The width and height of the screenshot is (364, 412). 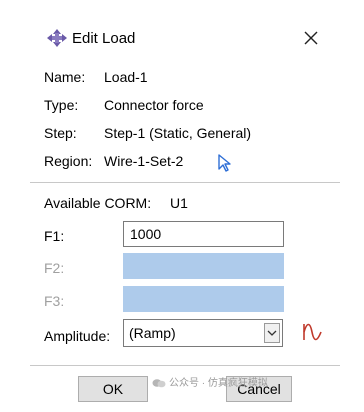 What do you see at coordinates (203, 234) in the screenshot?
I see `f1-input: 1000` at bounding box center [203, 234].